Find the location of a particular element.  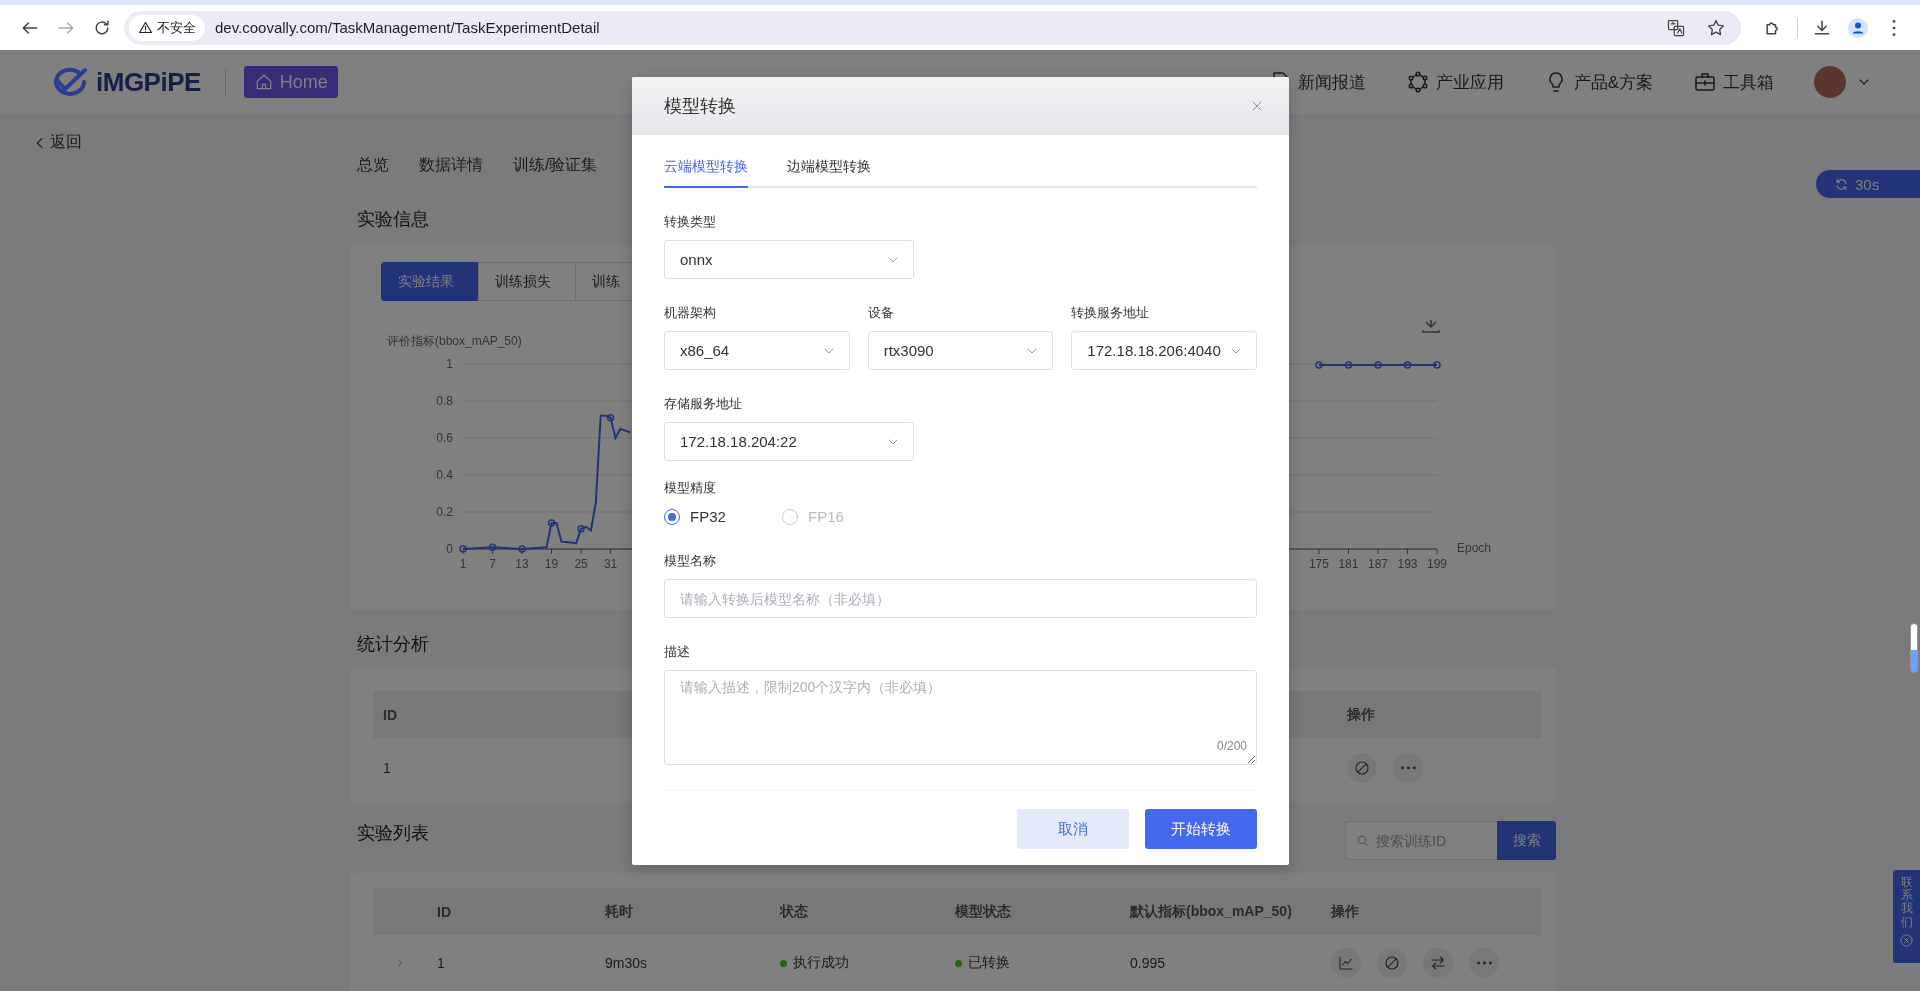

swap-arrows-icon is located at coordinates (1438, 963).